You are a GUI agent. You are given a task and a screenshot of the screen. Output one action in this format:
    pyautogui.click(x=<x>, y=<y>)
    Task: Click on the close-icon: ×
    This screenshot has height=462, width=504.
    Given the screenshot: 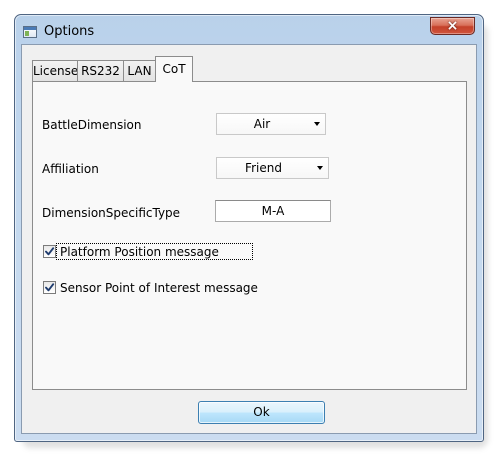 What is the action you would take?
    pyautogui.click(x=452, y=26)
    